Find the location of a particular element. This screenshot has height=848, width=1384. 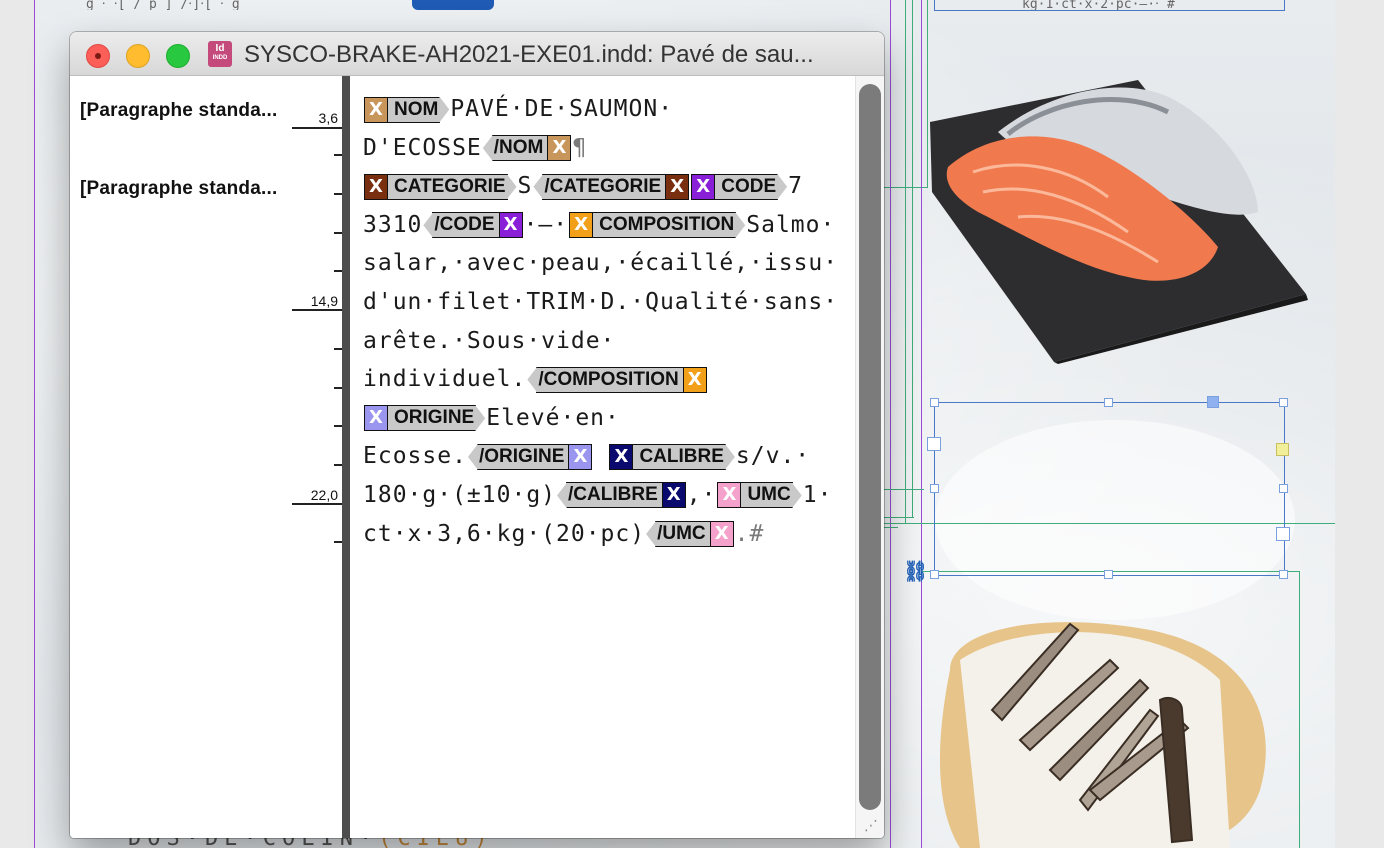

story-text-run: ct·x·3,6·kg·(20·pc) is located at coordinates (504, 533).